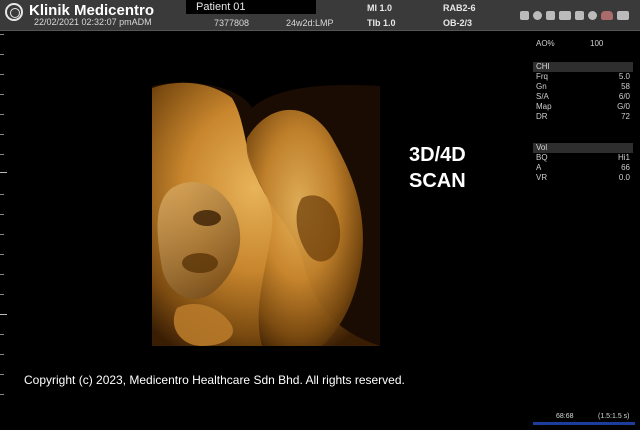 Image resolution: width=640 pixels, height=430 pixels. What do you see at coordinates (380, 8) in the screenshot?
I see `mechanical-index: MI 1.0` at bounding box center [380, 8].